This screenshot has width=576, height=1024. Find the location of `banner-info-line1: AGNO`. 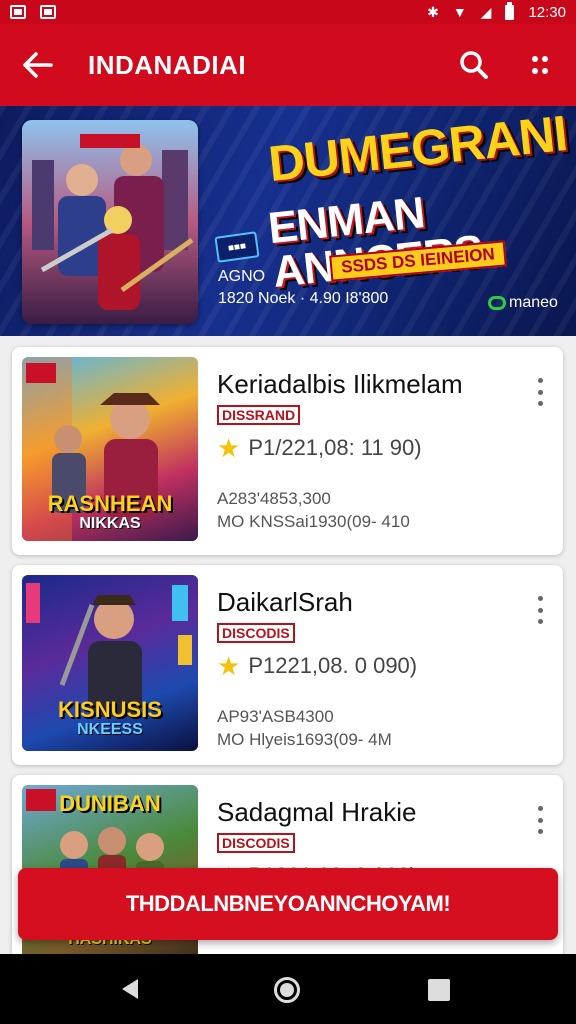

banner-info-line1: AGNO is located at coordinates (242, 276).